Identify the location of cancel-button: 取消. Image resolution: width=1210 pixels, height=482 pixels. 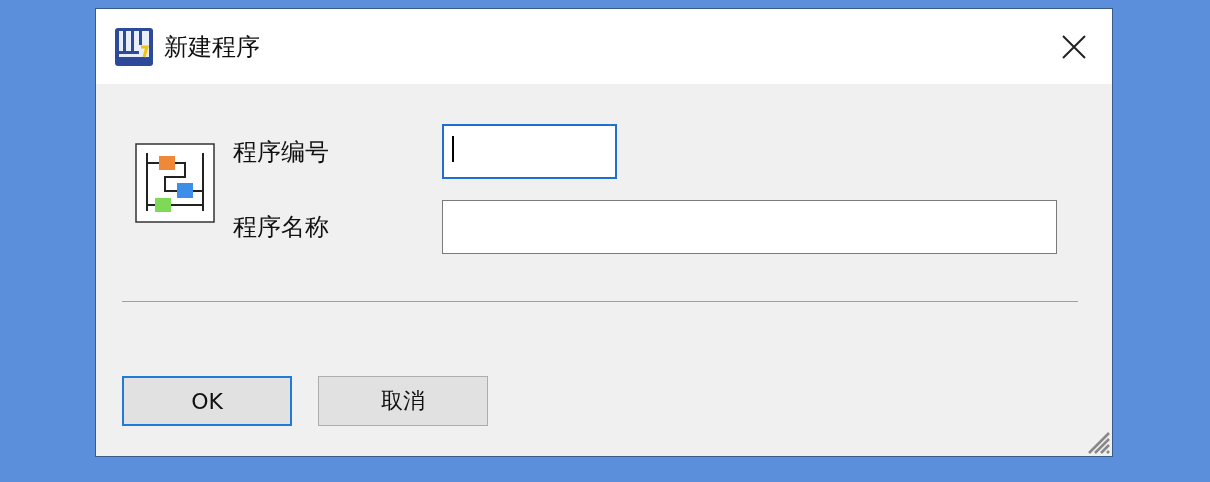
(403, 401).